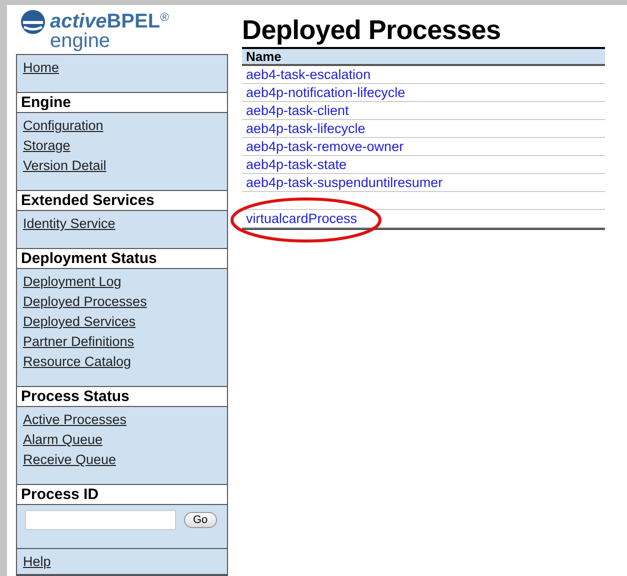 The height and width of the screenshot is (576, 627). What do you see at coordinates (423, 57) in the screenshot?
I see `column-header: Name` at bounding box center [423, 57].